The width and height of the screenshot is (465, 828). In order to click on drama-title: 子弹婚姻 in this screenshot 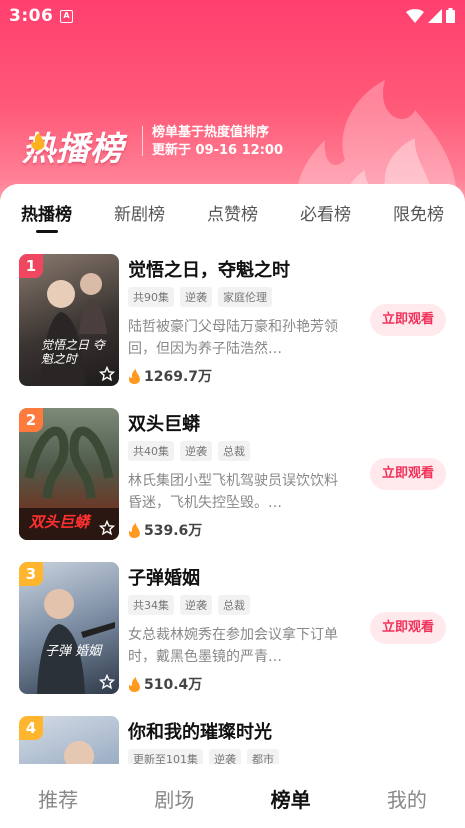, I will do `click(164, 577)`.